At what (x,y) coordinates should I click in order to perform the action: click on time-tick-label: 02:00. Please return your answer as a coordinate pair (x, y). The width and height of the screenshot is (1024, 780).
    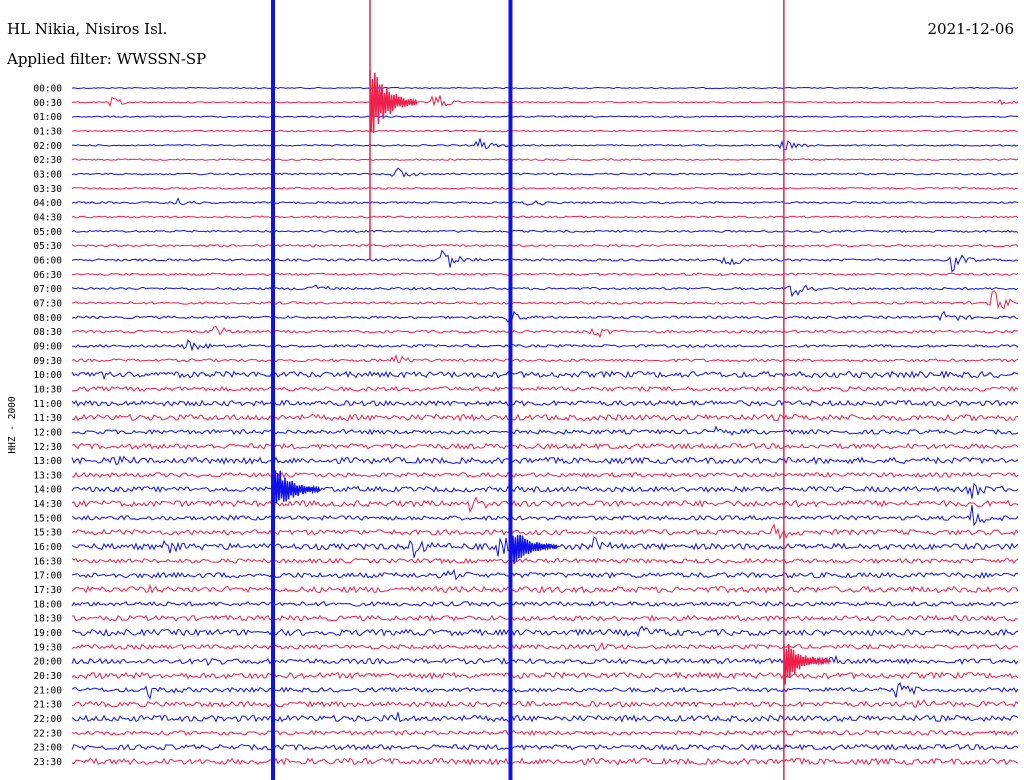
    Looking at the image, I should click on (47, 146).